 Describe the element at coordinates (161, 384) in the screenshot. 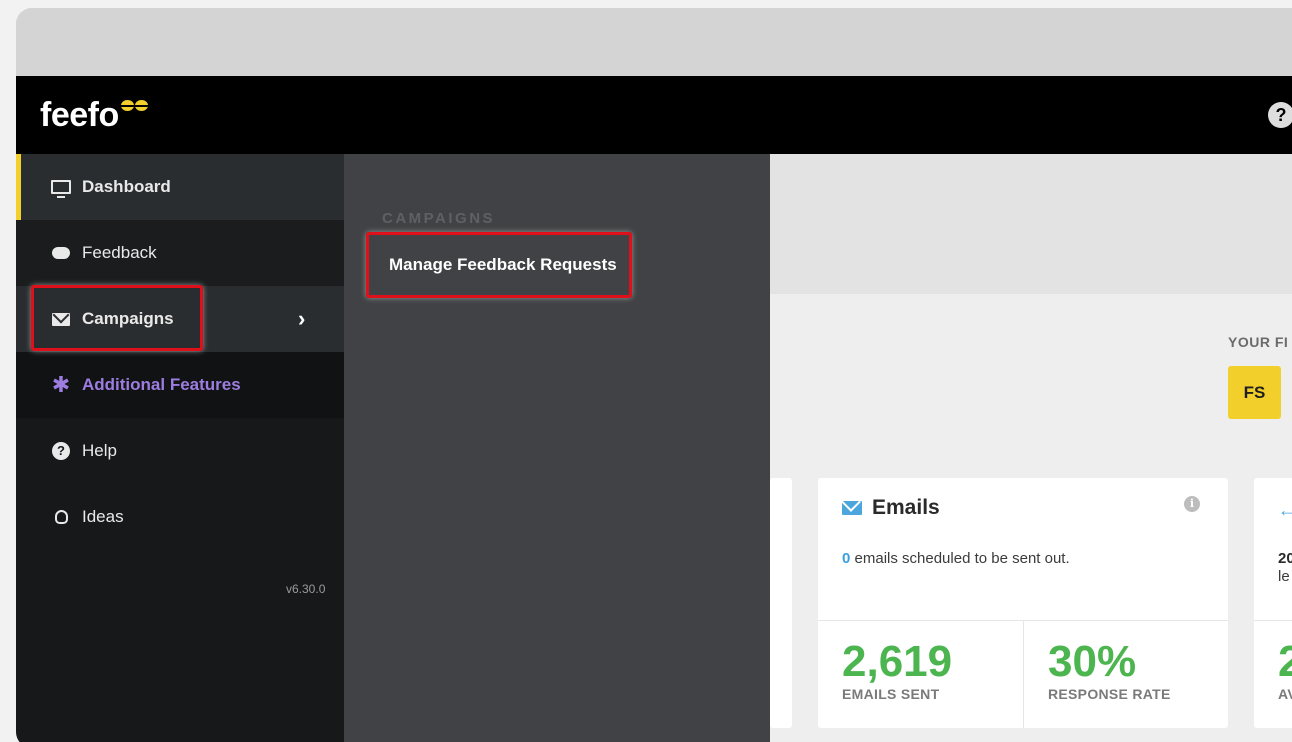

I see `sidebar-item-label: Additional Features` at that location.